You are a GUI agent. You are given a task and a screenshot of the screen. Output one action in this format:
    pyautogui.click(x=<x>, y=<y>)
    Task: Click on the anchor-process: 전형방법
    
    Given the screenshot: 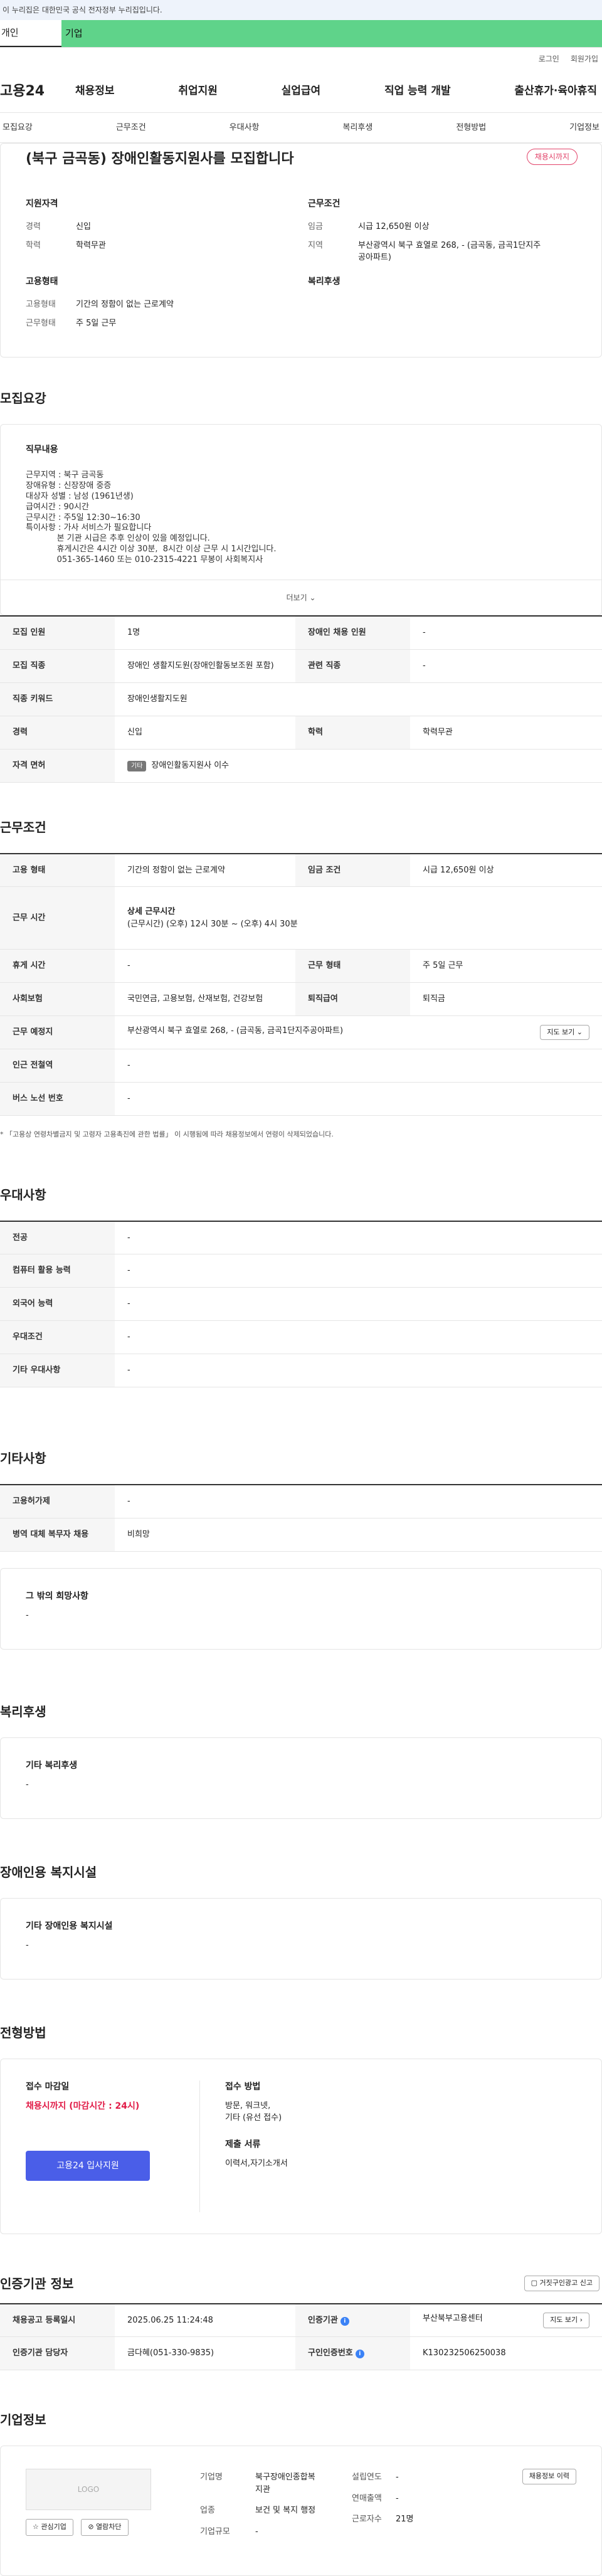 What is the action you would take?
    pyautogui.click(x=470, y=128)
    